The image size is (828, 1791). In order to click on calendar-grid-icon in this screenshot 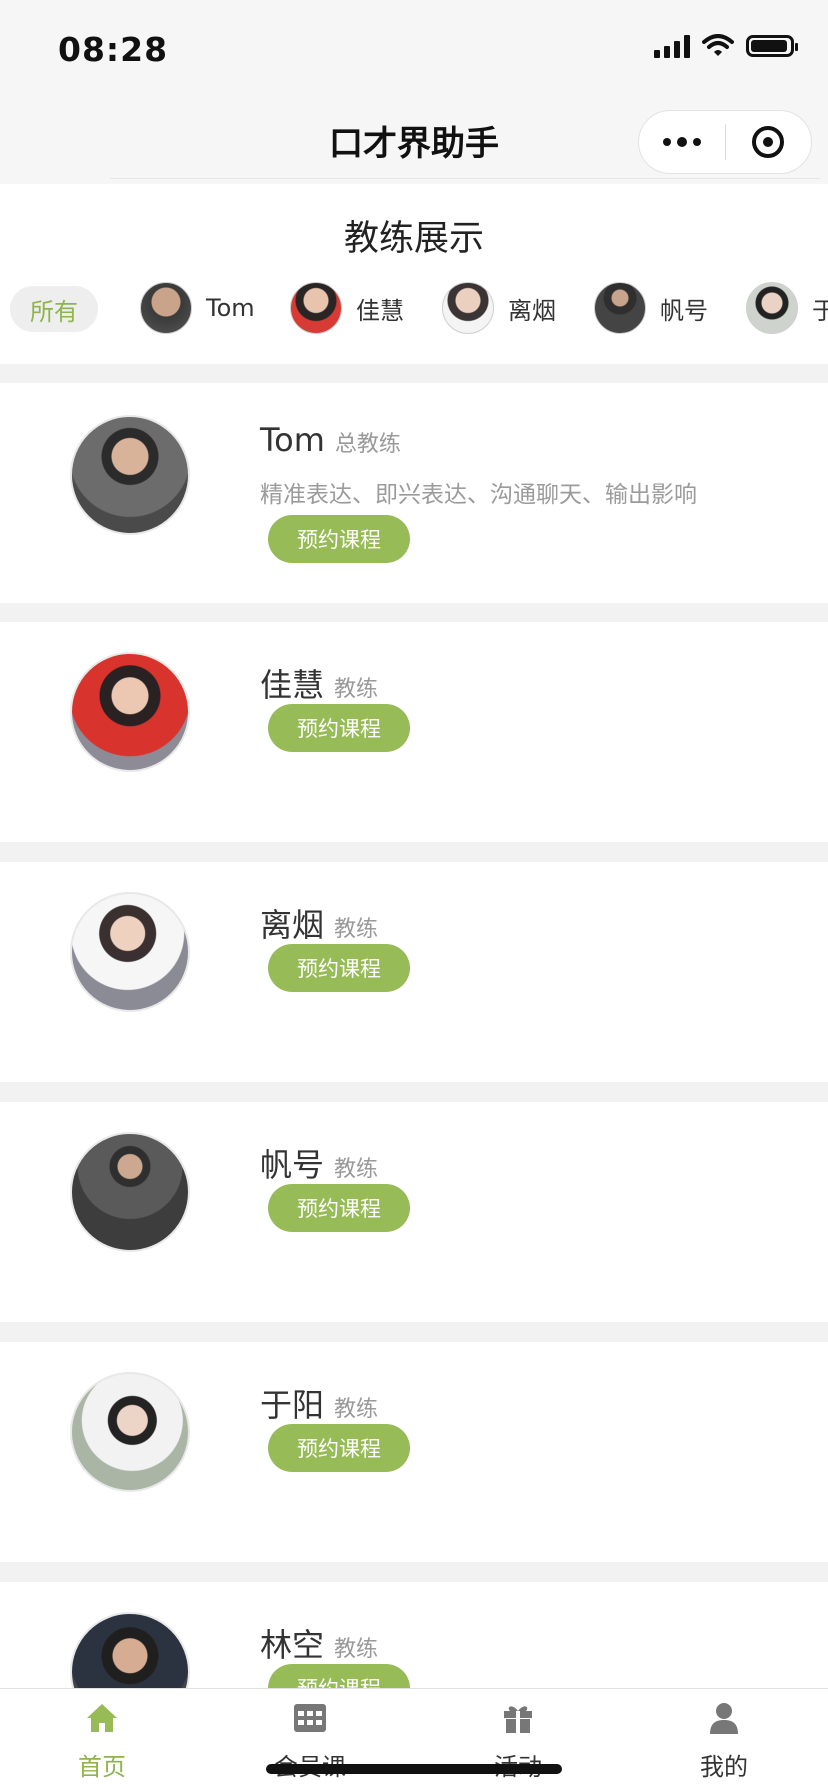, I will do `click(310, 1718)`.